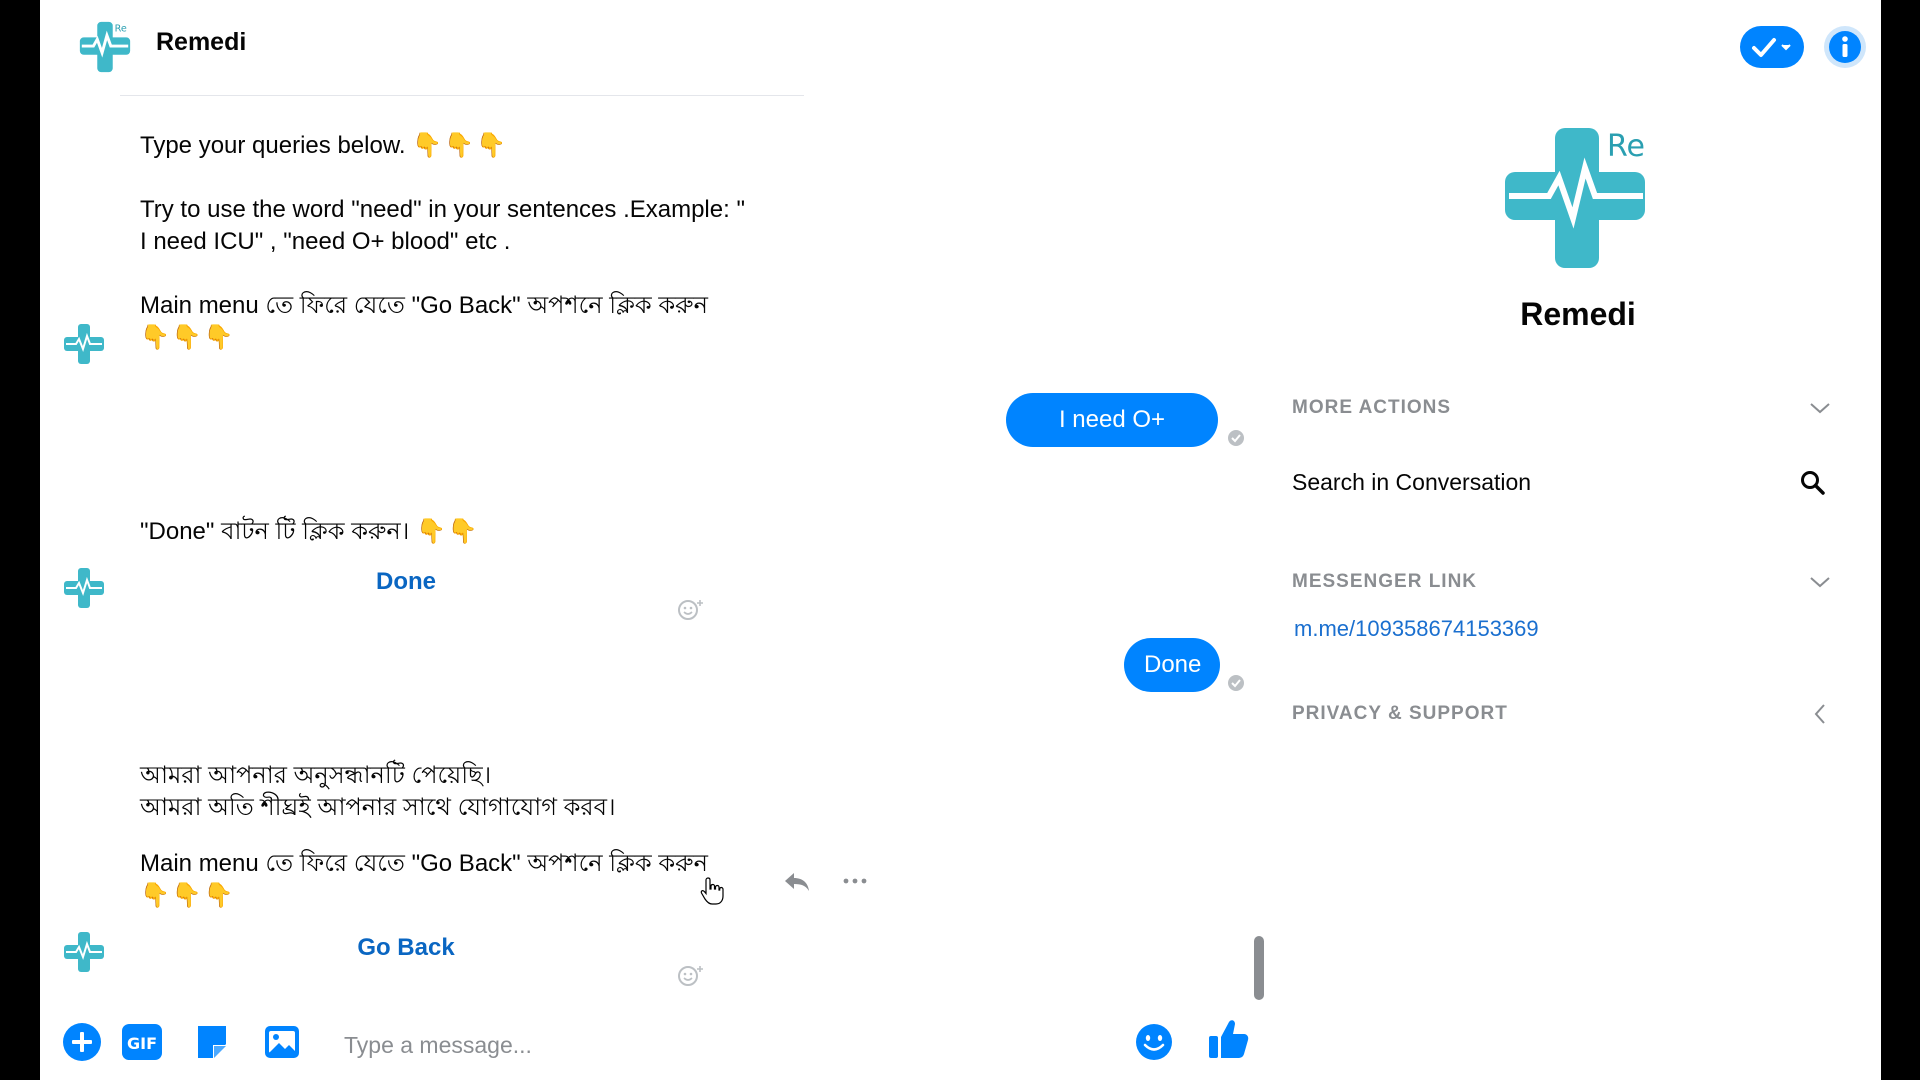  What do you see at coordinates (855, 881) in the screenshot?
I see `more-options-icon` at bounding box center [855, 881].